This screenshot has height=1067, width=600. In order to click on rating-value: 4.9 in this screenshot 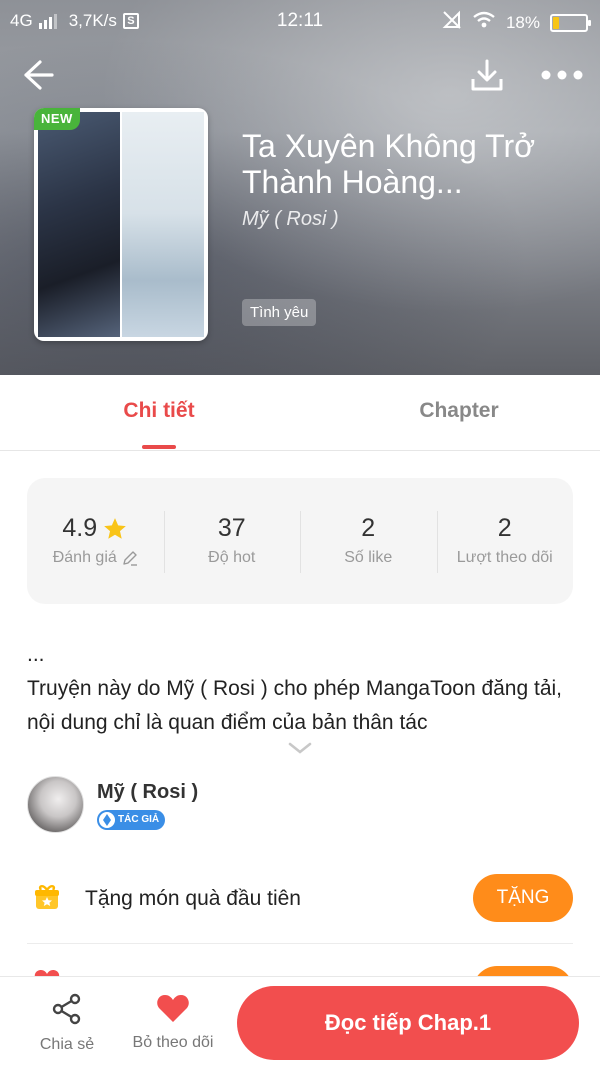, I will do `click(80, 528)`.